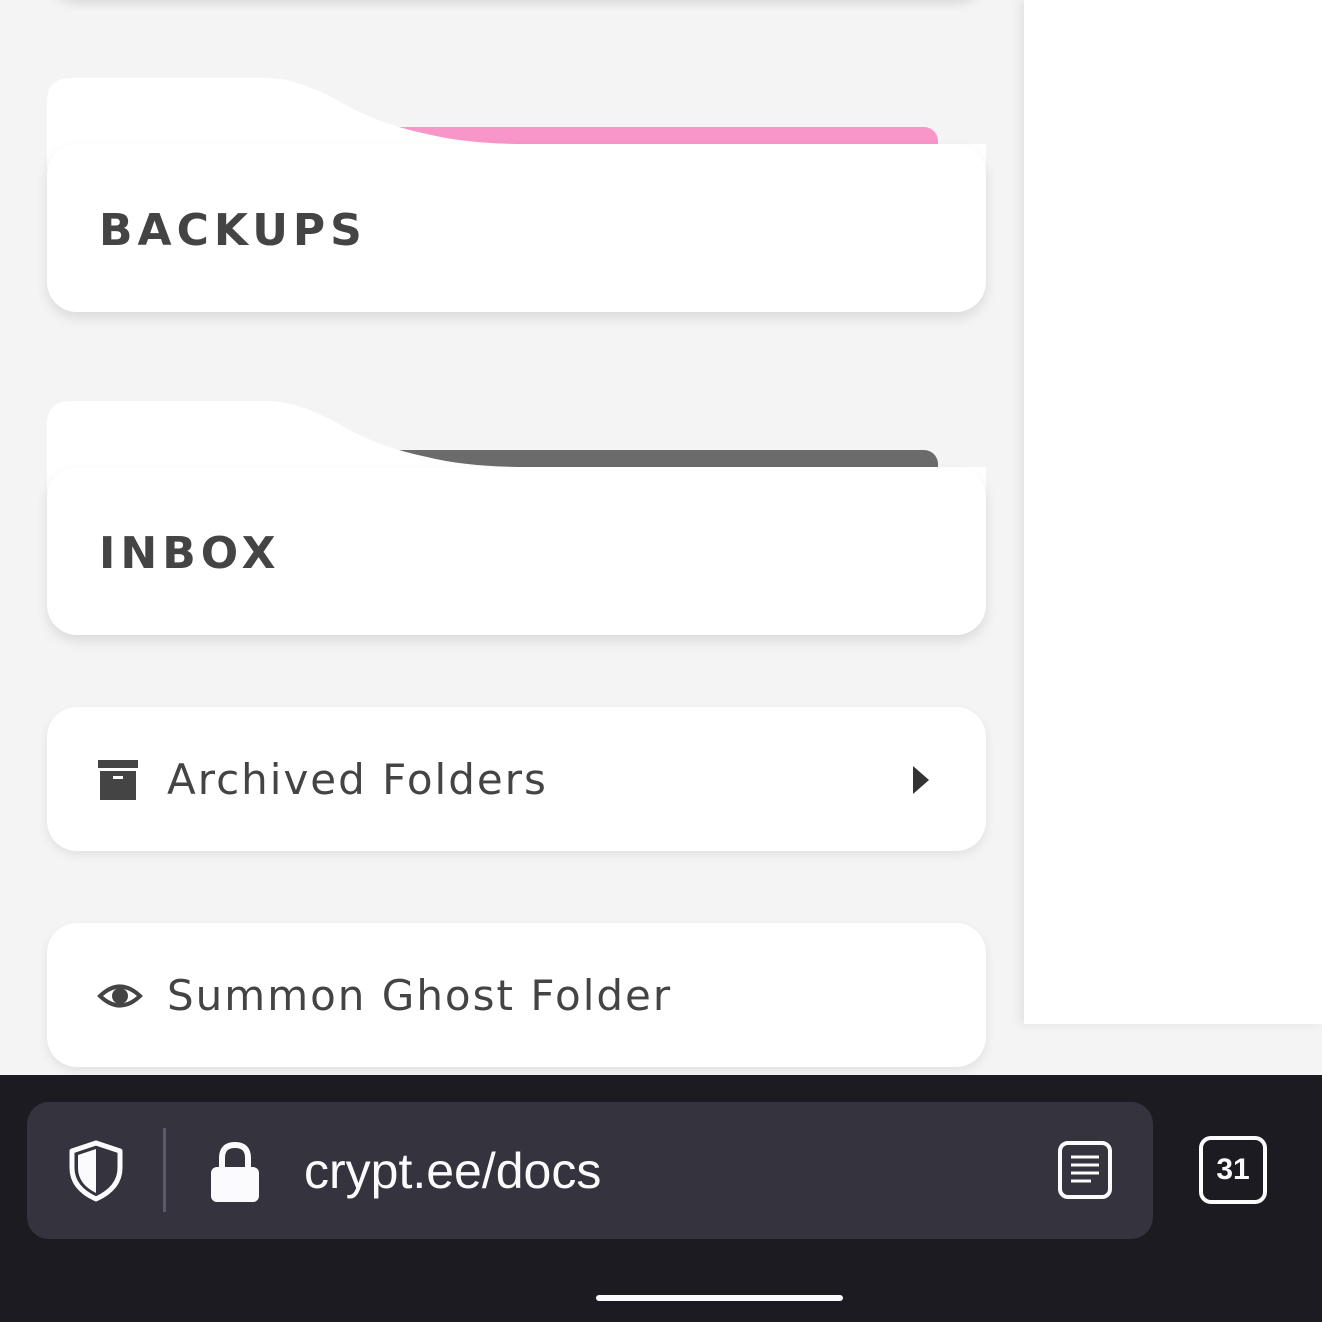  I want to click on tab-count: 31, so click(1233, 1169).